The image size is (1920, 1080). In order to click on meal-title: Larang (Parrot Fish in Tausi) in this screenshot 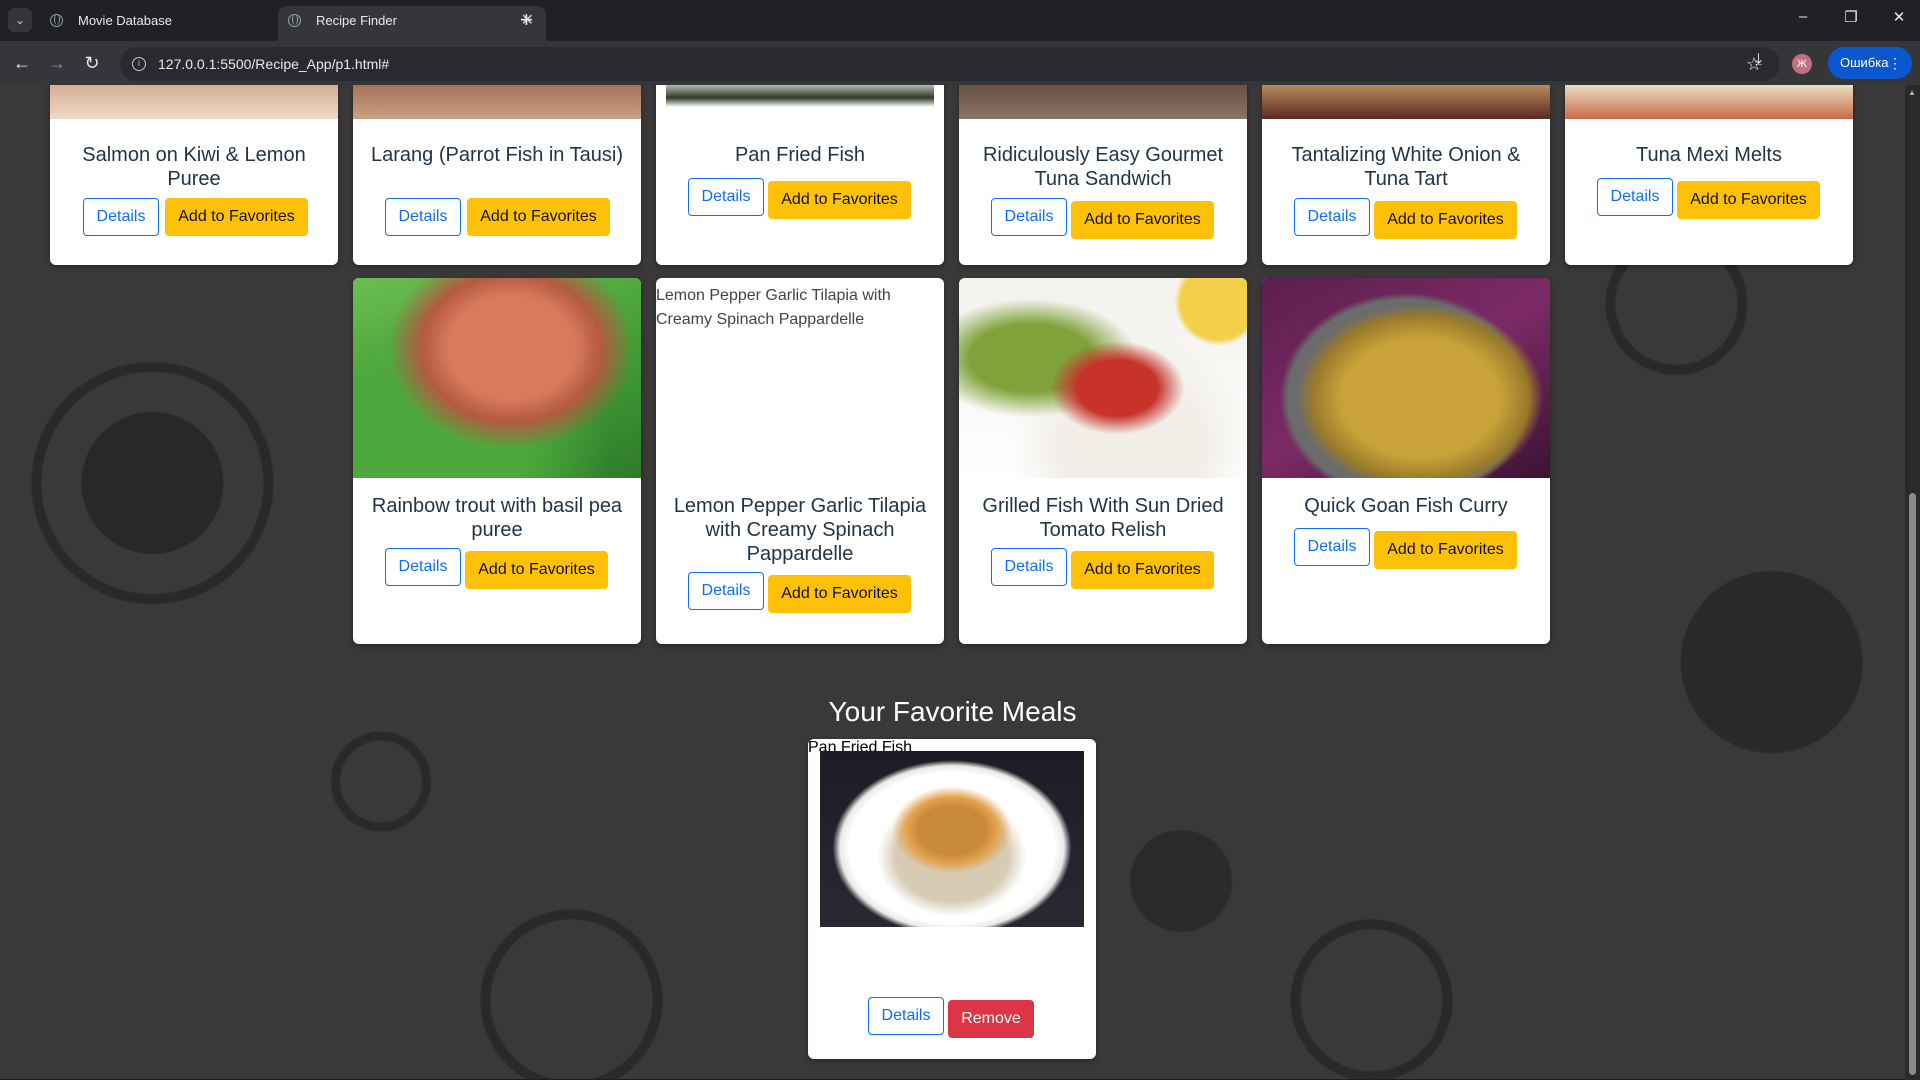, I will do `click(497, 155)`.